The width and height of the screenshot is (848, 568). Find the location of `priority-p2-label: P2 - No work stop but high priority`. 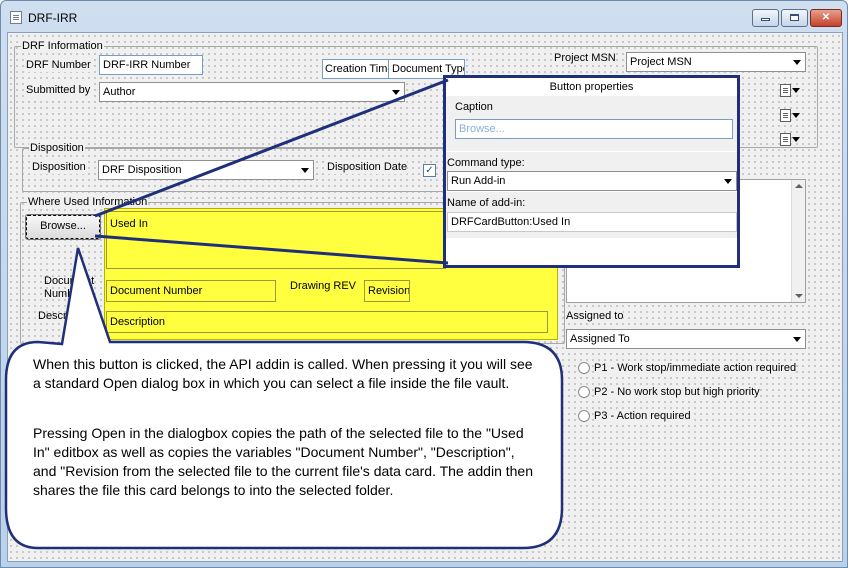

priority-p2-label: P2 - No work stop but high priority is located at coordinates (677, 392).